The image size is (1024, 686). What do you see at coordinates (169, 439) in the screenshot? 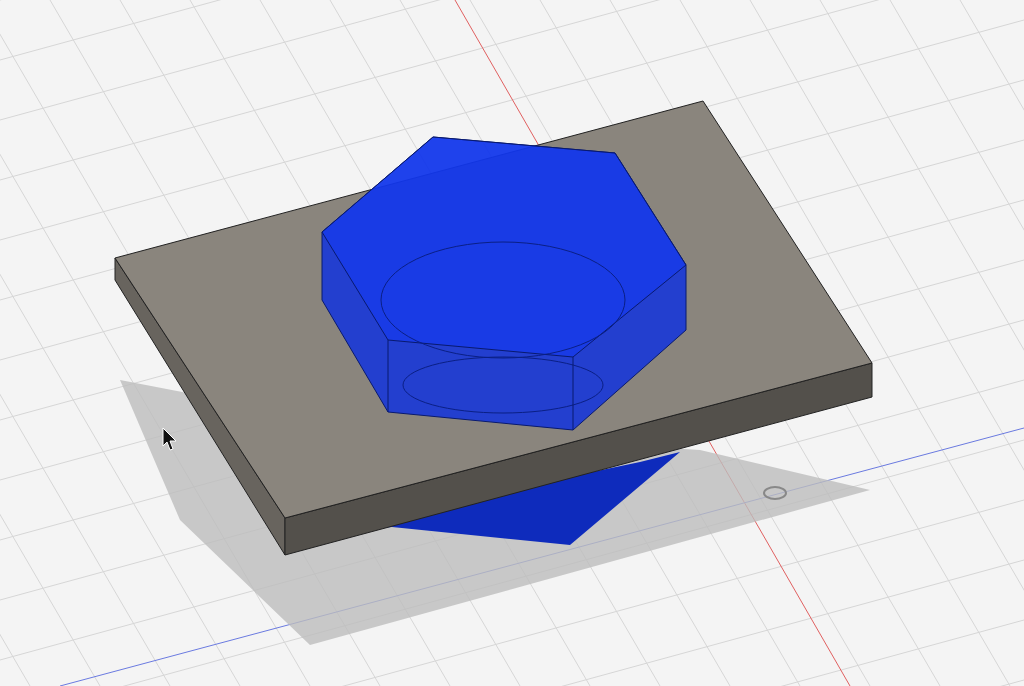
I see `cursor-icon` at bounding box center [169, 439].